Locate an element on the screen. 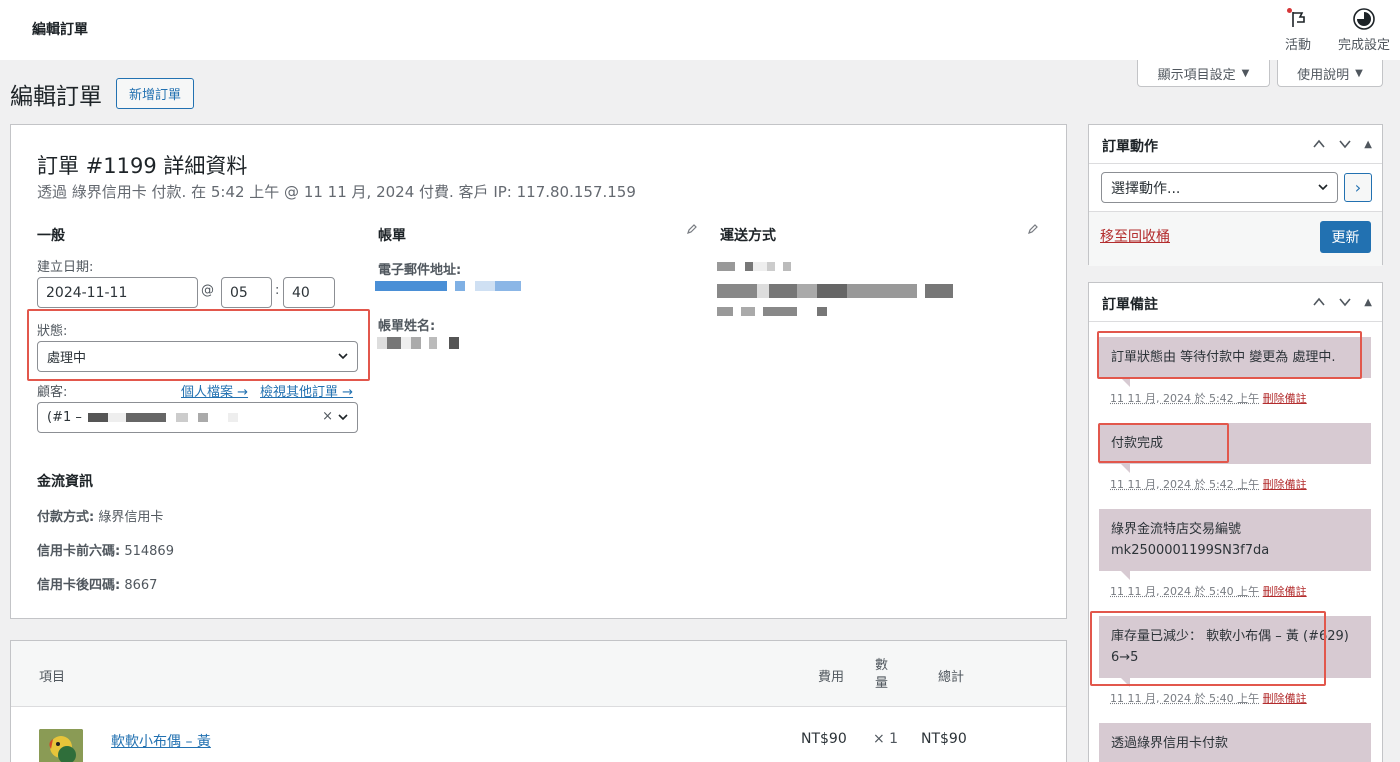  payment-method-label: 付款方式: is located at coordinates (66, 517).